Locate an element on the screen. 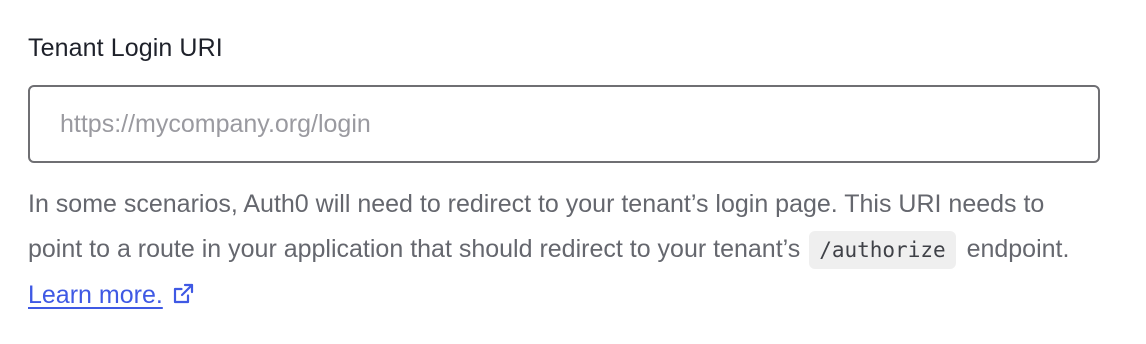 The image size is (1146, 344). authorize-code: /authorize is located at coordinates (882, 250).